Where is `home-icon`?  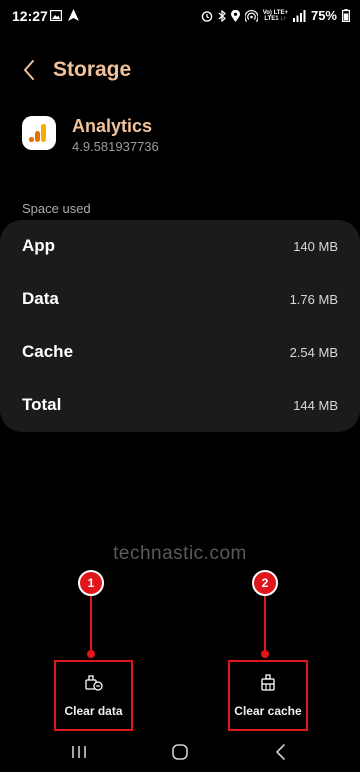 home-icon is located at coordinates (180, 752).